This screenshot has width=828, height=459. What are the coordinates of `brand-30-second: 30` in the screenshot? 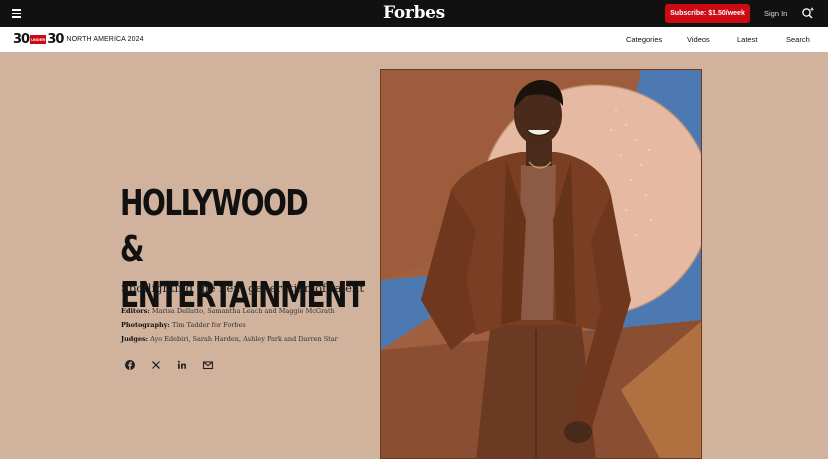 It's located at (55, 39).